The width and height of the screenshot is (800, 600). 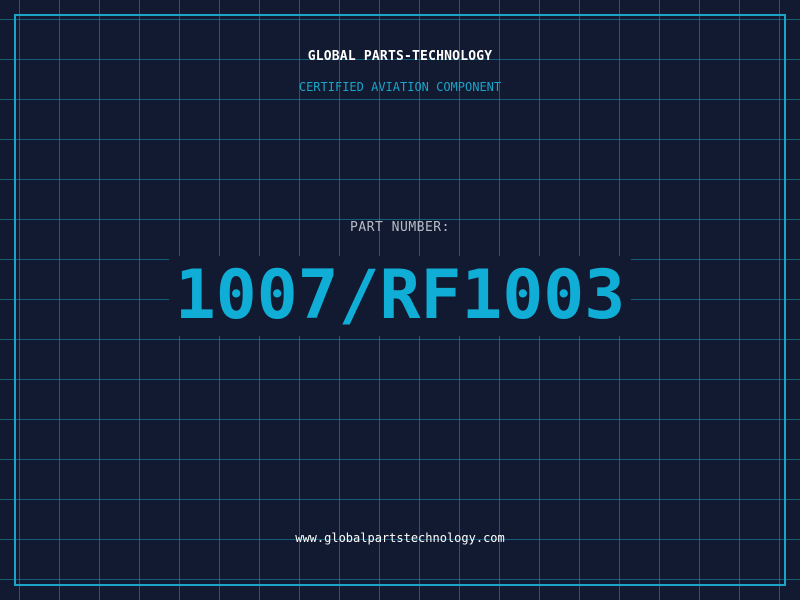 What do you see at coordinates (400, 56) in the screenshot?
I see `company-title: GLOBAL PARTS-TECHNOLOGY` at bounding box center [400, 56].